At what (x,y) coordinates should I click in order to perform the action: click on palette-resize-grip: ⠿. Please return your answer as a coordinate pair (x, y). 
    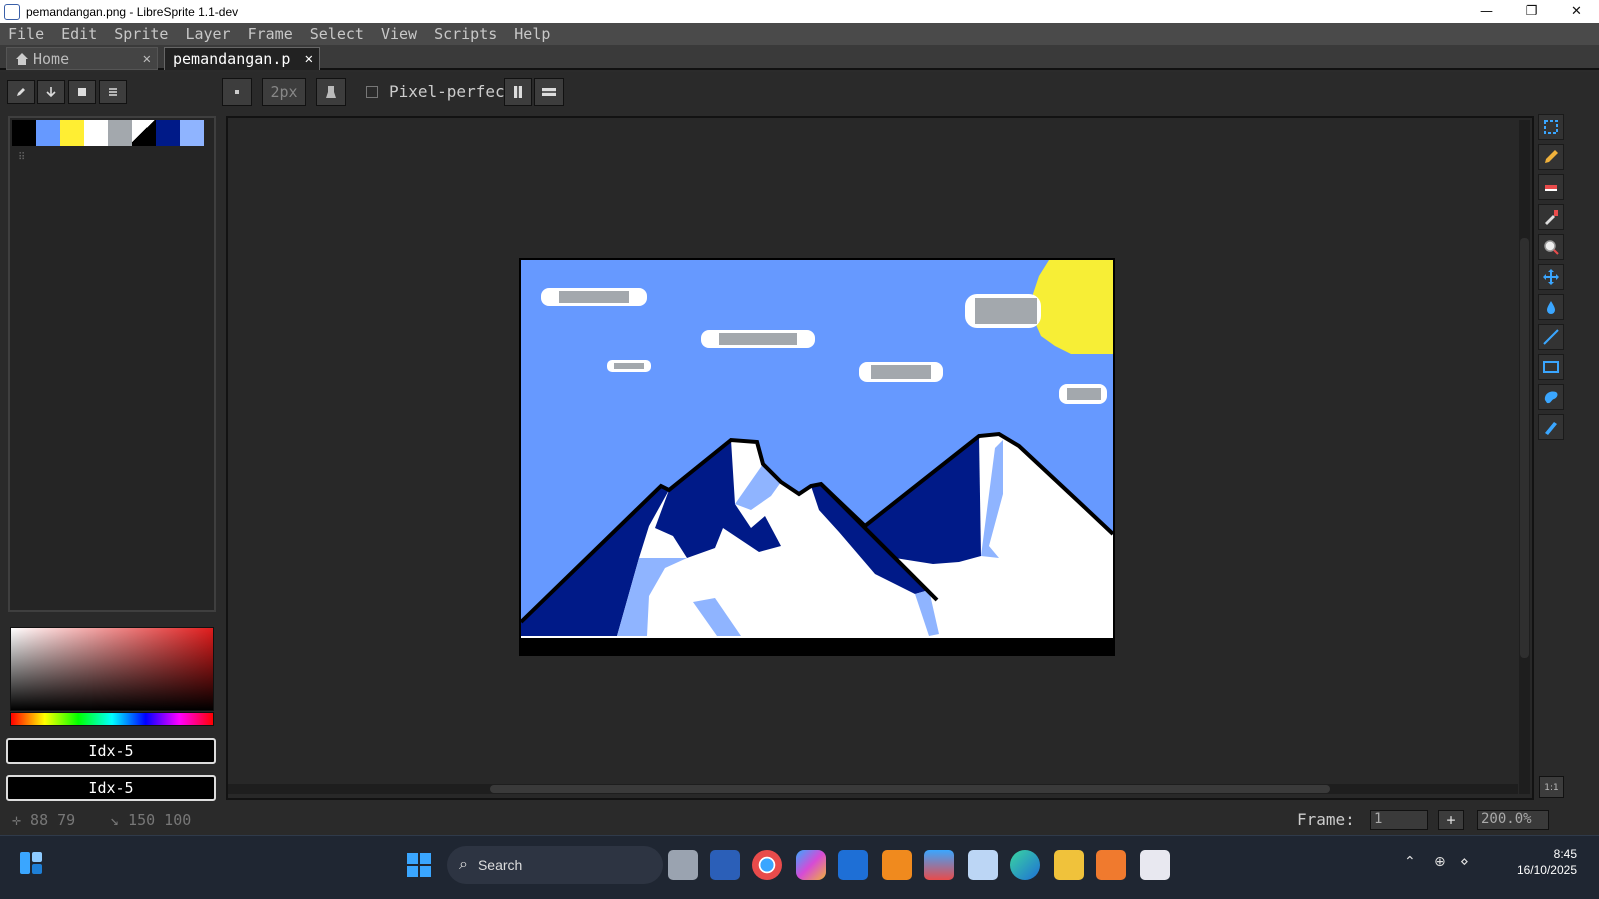
    Looking at the image, I should click on (21, 157).